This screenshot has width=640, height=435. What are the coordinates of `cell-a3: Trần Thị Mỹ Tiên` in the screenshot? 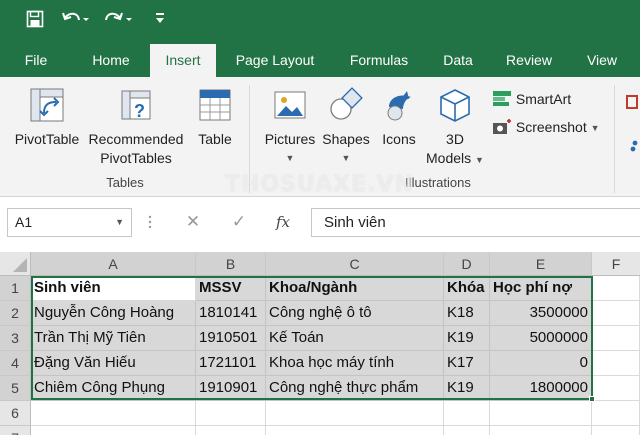 It's located at (113, 338).